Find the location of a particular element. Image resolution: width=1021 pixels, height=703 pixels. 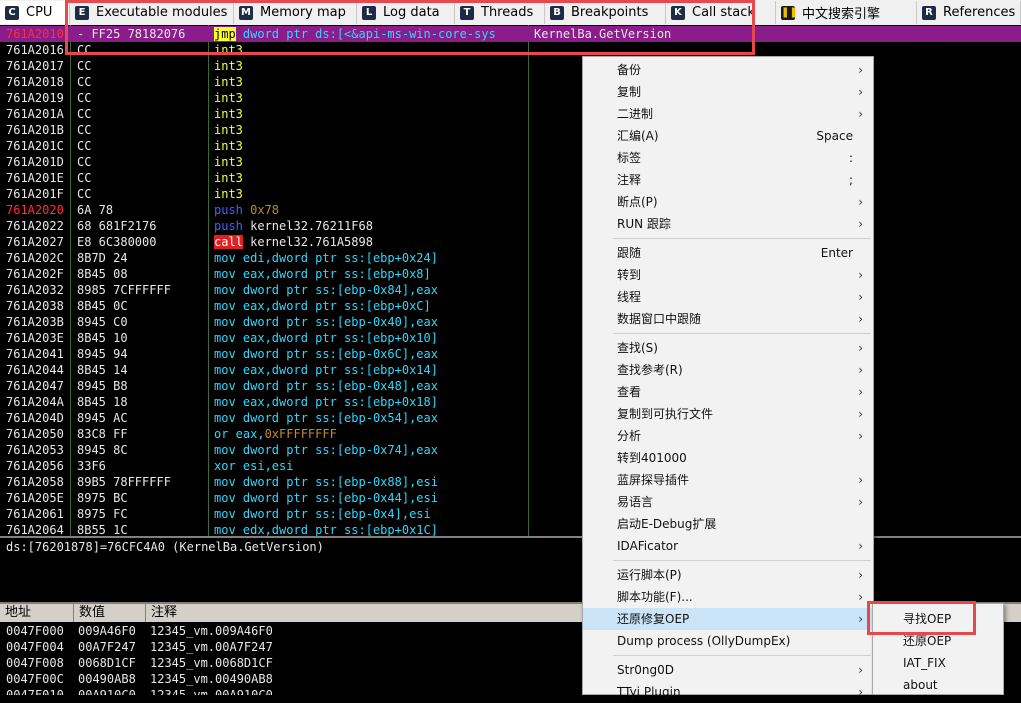

instruction-token: dword ptr ds:[<&api-ms-win-core-sys is located at coordinates (365, 34).